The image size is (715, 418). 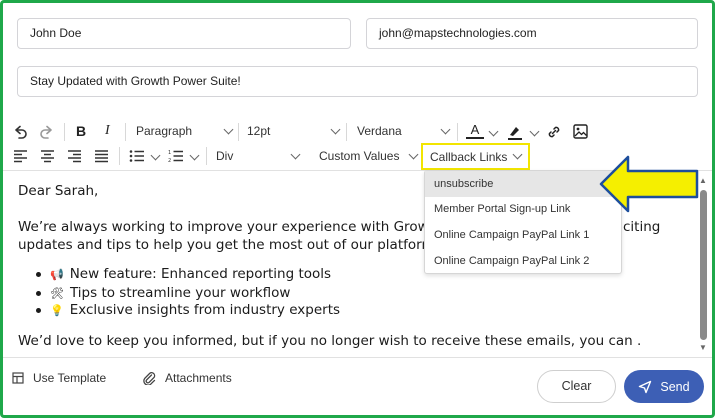 I want to click on email-field: john@mapstechnologies.com, so click(x=532, y=33).